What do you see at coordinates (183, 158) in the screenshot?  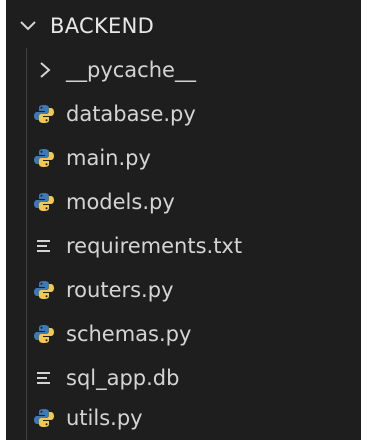 I see `file-main-py: main.py` at bounding box center [183, 158].